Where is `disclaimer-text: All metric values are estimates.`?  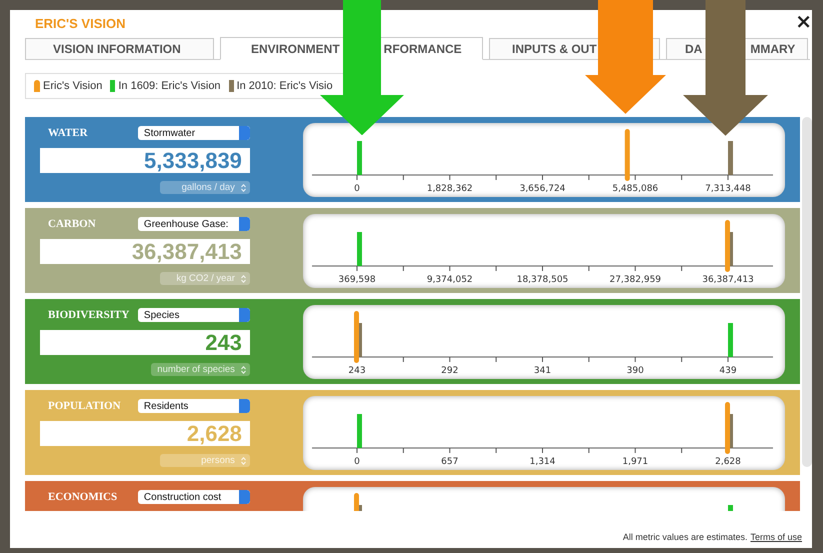
disclaimer-text: All metric values are estimates. is located at coordinates (685, 537).